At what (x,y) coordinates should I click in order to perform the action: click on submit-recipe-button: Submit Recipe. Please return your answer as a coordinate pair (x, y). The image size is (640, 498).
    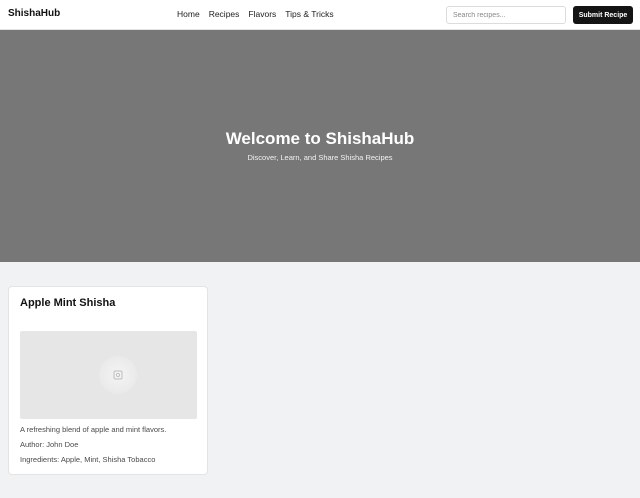
    Looking at the image, I should click on (603, 15).